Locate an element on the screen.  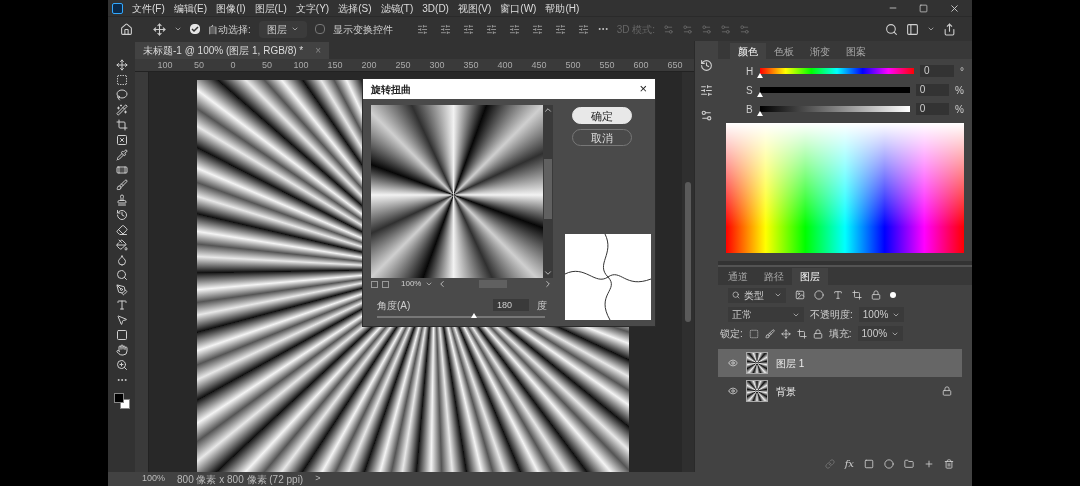
menu-item: 窗口(W) is located at coordinates (518, 8).